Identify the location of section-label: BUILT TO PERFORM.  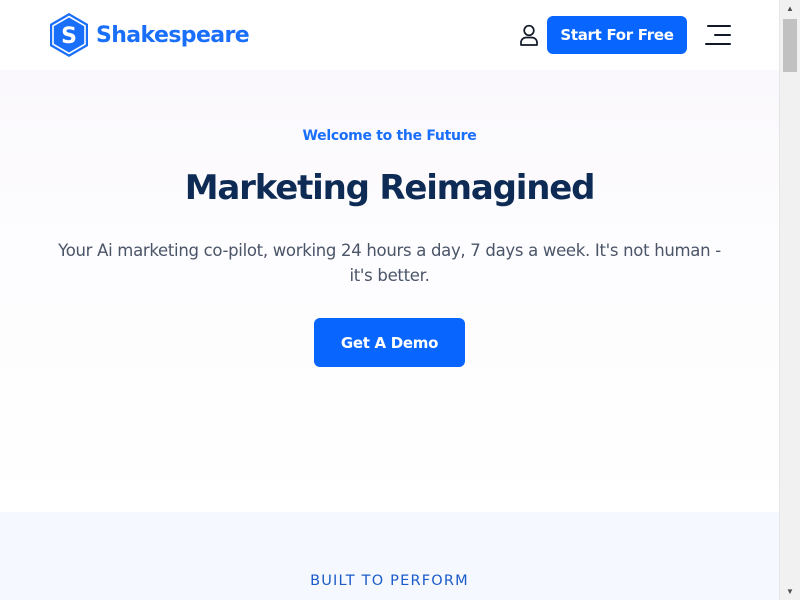
(389, 581).